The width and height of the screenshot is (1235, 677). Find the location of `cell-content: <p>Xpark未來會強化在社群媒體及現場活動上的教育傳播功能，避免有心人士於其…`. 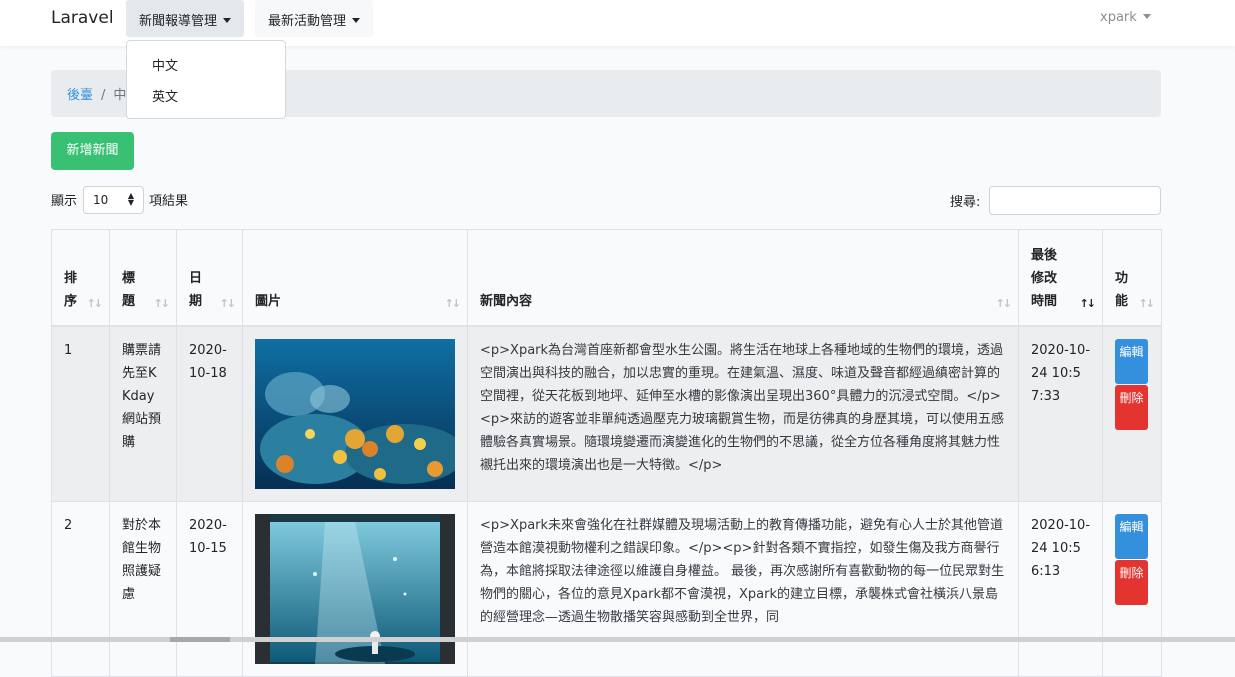

cell-content: <p>Xpark未來會強化在社群媒體及現場活動上的教育傳播功能，避免有心人士於其… is located at coordinates (743, 588).